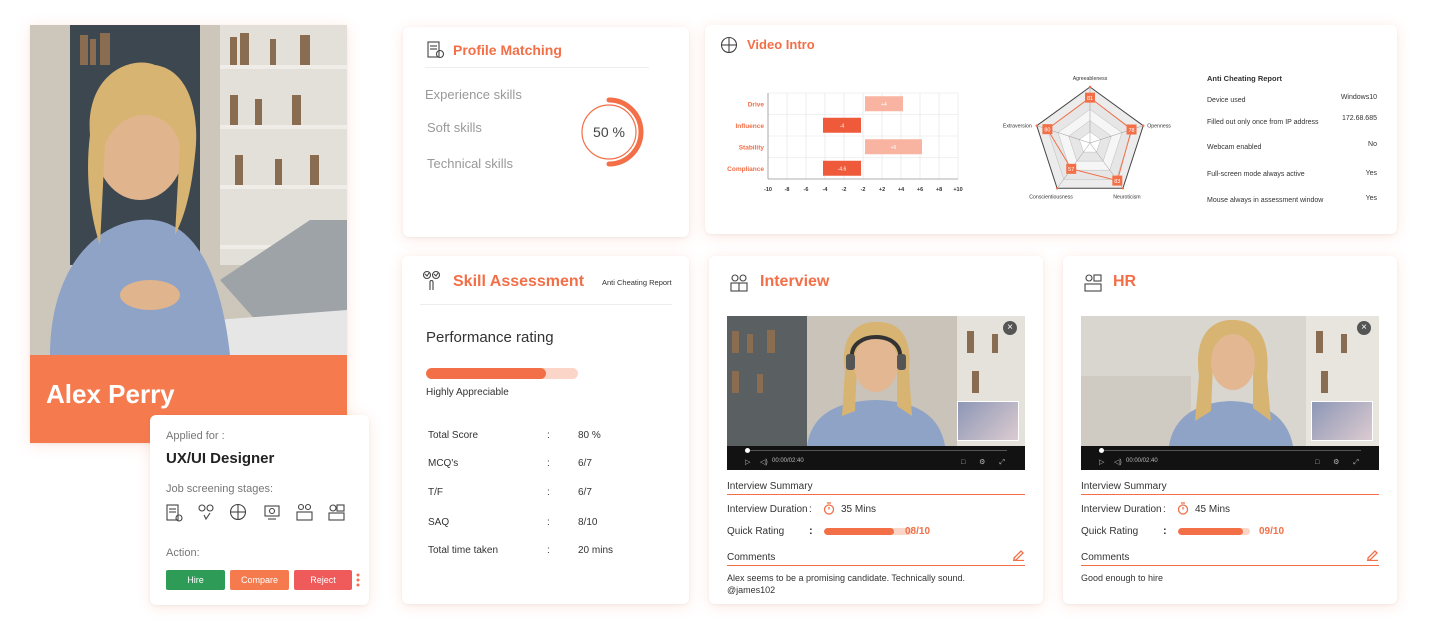 Image resolution: width=1435 pixels, height=637 pixels. What do you see at coordinates (844, 190) in the screenshot?
I see `tick-label: -2` at bounding box center [844, 190].